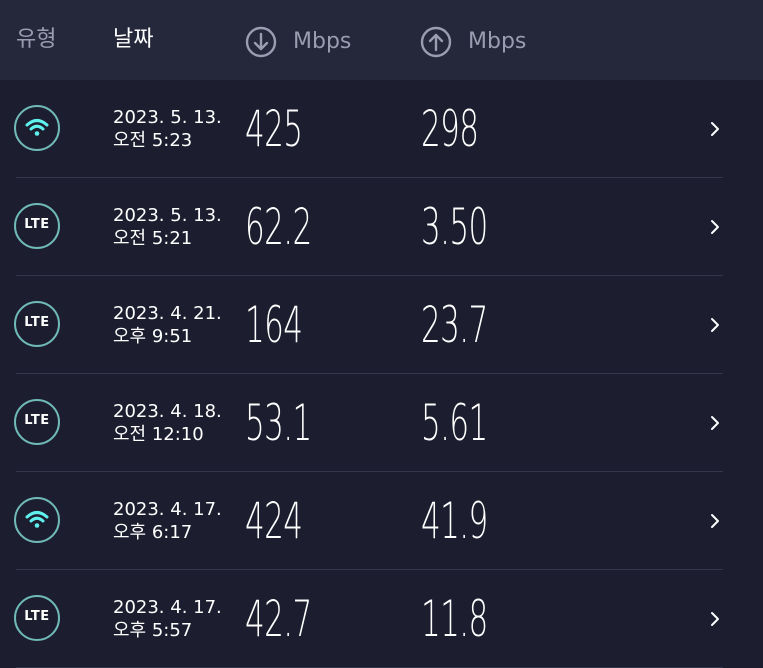 Image resolution: width=763 pixels, height=668 pixels. Describe the element at coordinates (454, 325) in the screenshot. I see `upload-speed: 23.7` at that location.